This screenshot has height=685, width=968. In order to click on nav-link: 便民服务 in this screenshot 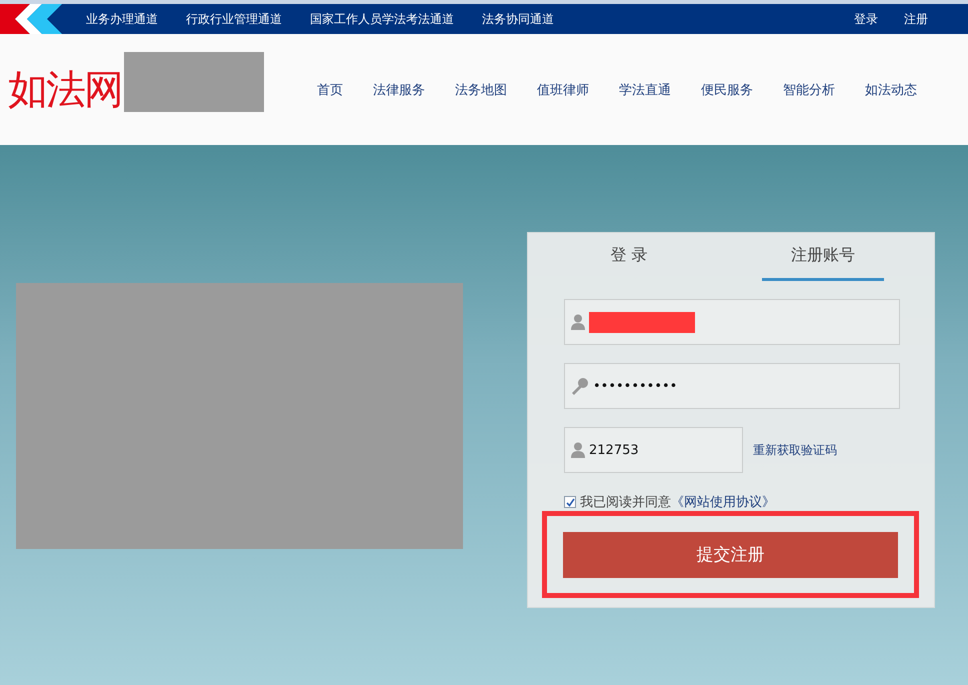, I will do `click(727, 89)`.